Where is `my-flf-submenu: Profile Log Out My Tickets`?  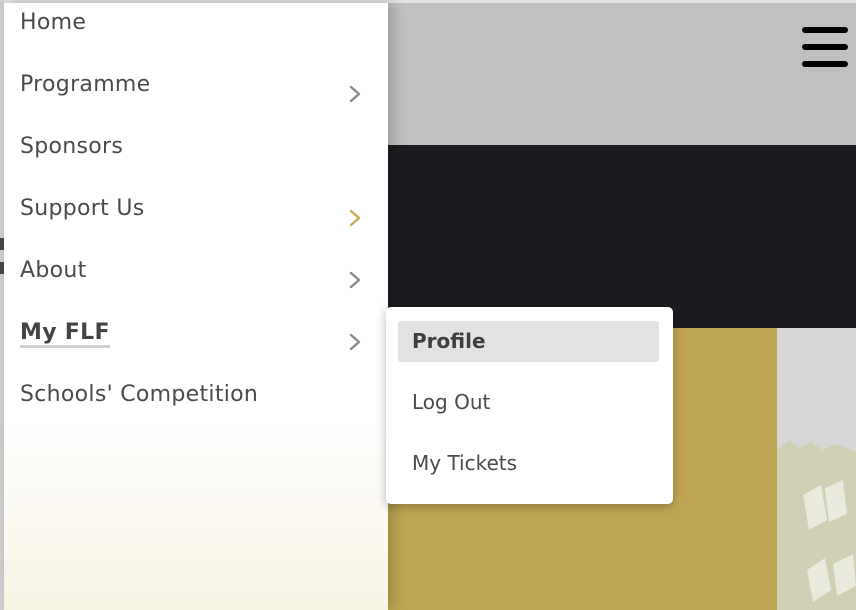
my-flf-submenu: Profile Log Out My Tickets is located at coordinates (529, 405).